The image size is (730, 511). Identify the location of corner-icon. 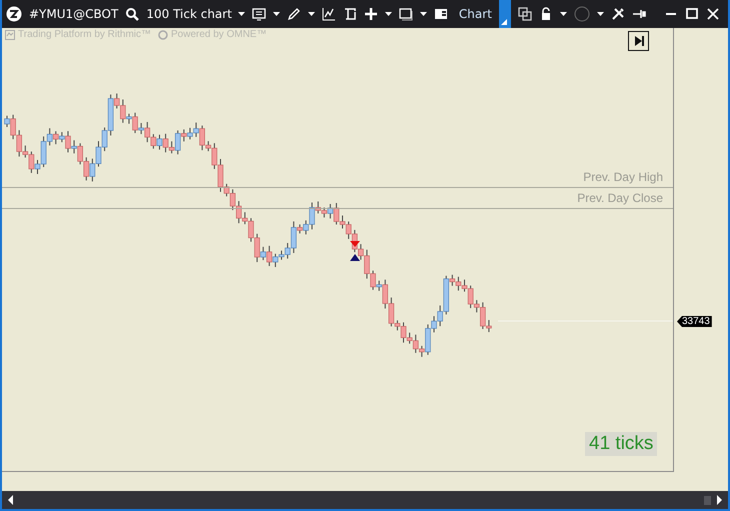
(503, 22).